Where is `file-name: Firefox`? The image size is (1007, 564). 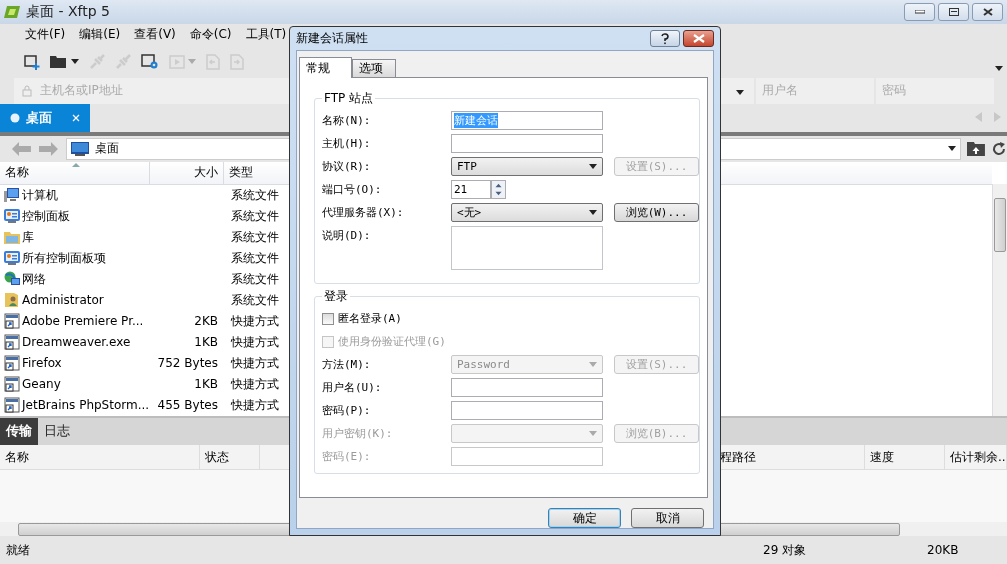 file-name: Firefox is located at coordinates (42, 363).